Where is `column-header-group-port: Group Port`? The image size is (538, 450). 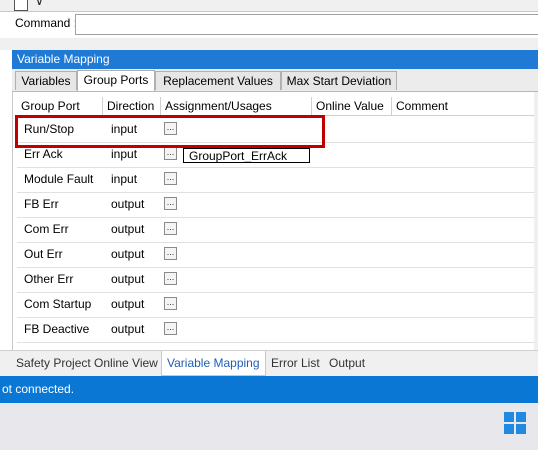 column-header-group-port: Group Port is located at coordinates (60, 106).